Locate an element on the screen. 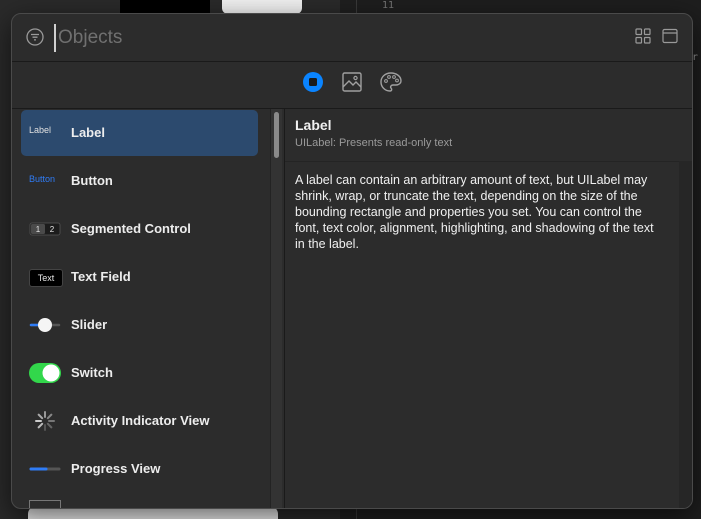 Image resolution: width=701 pixels, height=519 pixels. slider-thumbnail-icon is located at coordinates (45, 325).